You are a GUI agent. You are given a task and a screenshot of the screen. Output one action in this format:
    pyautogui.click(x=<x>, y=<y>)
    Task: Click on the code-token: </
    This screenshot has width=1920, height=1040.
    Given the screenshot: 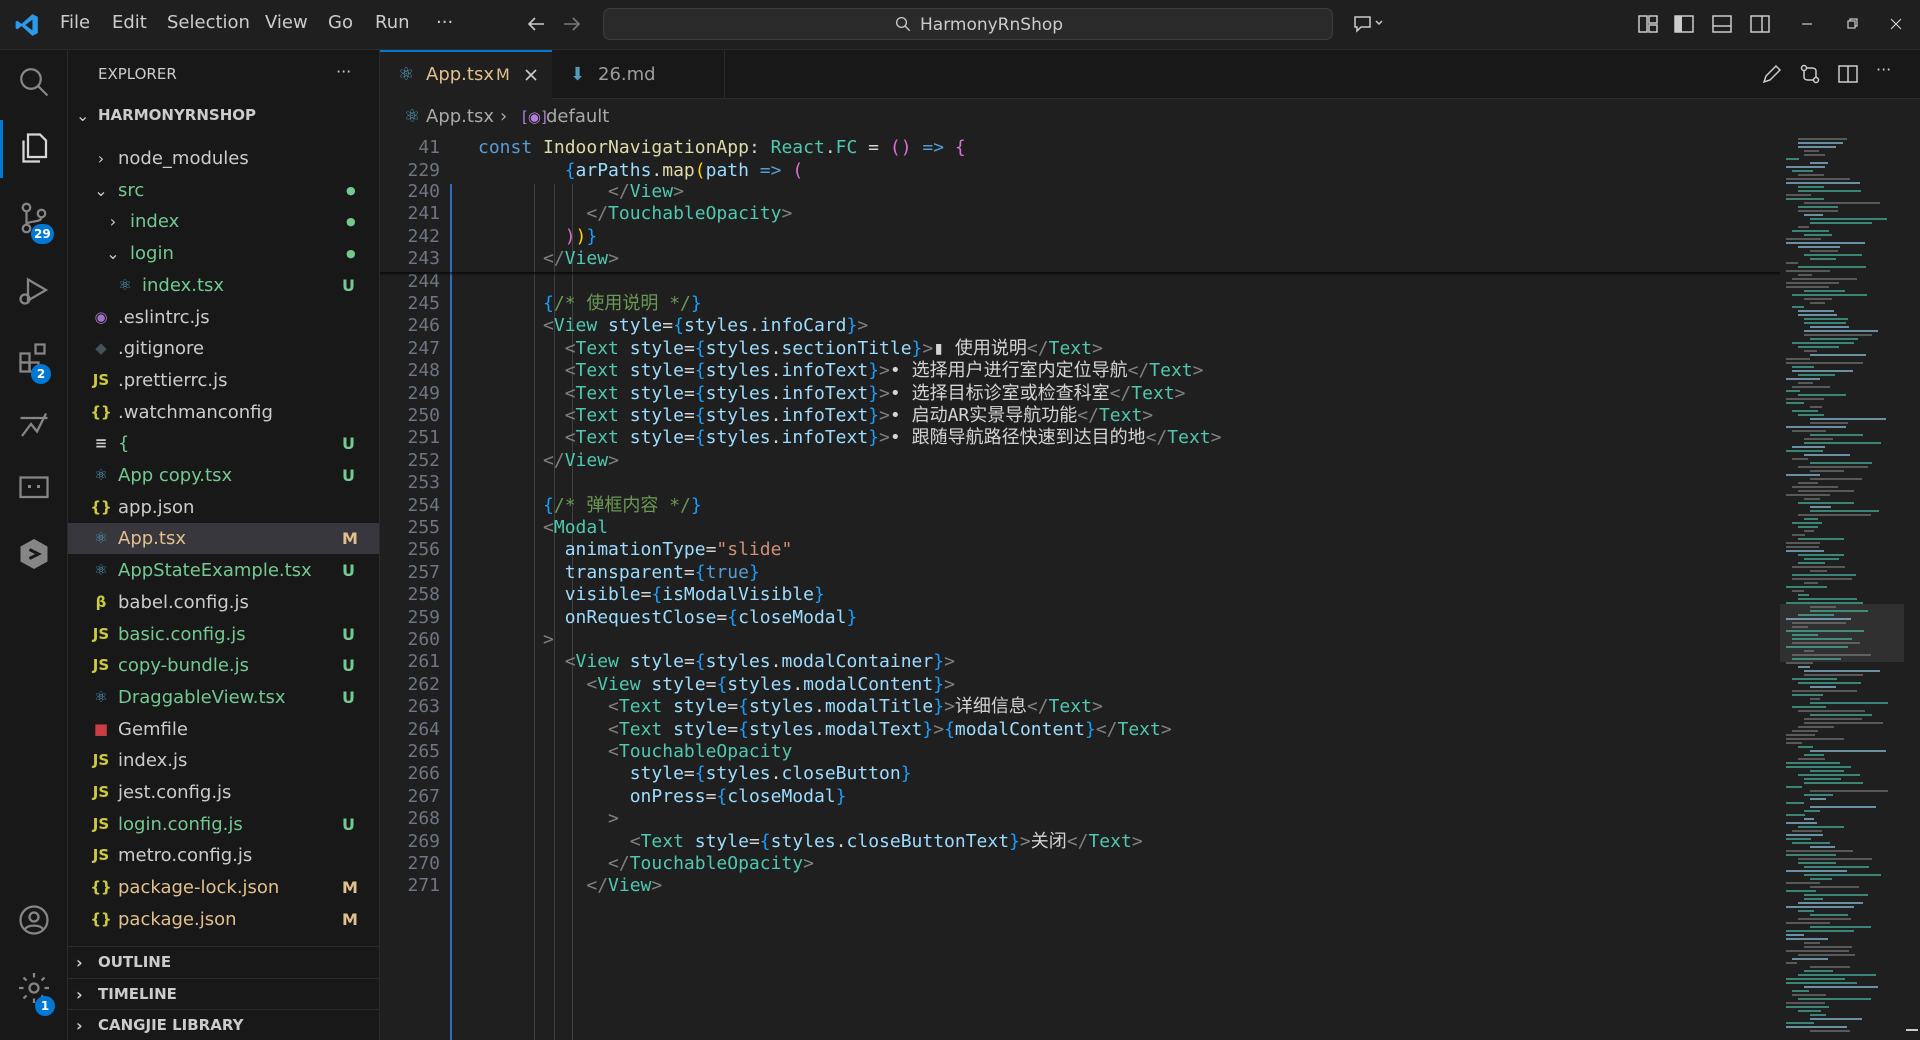 What is the action you would take?
    pyautogui.click(x=543, y=886)
    